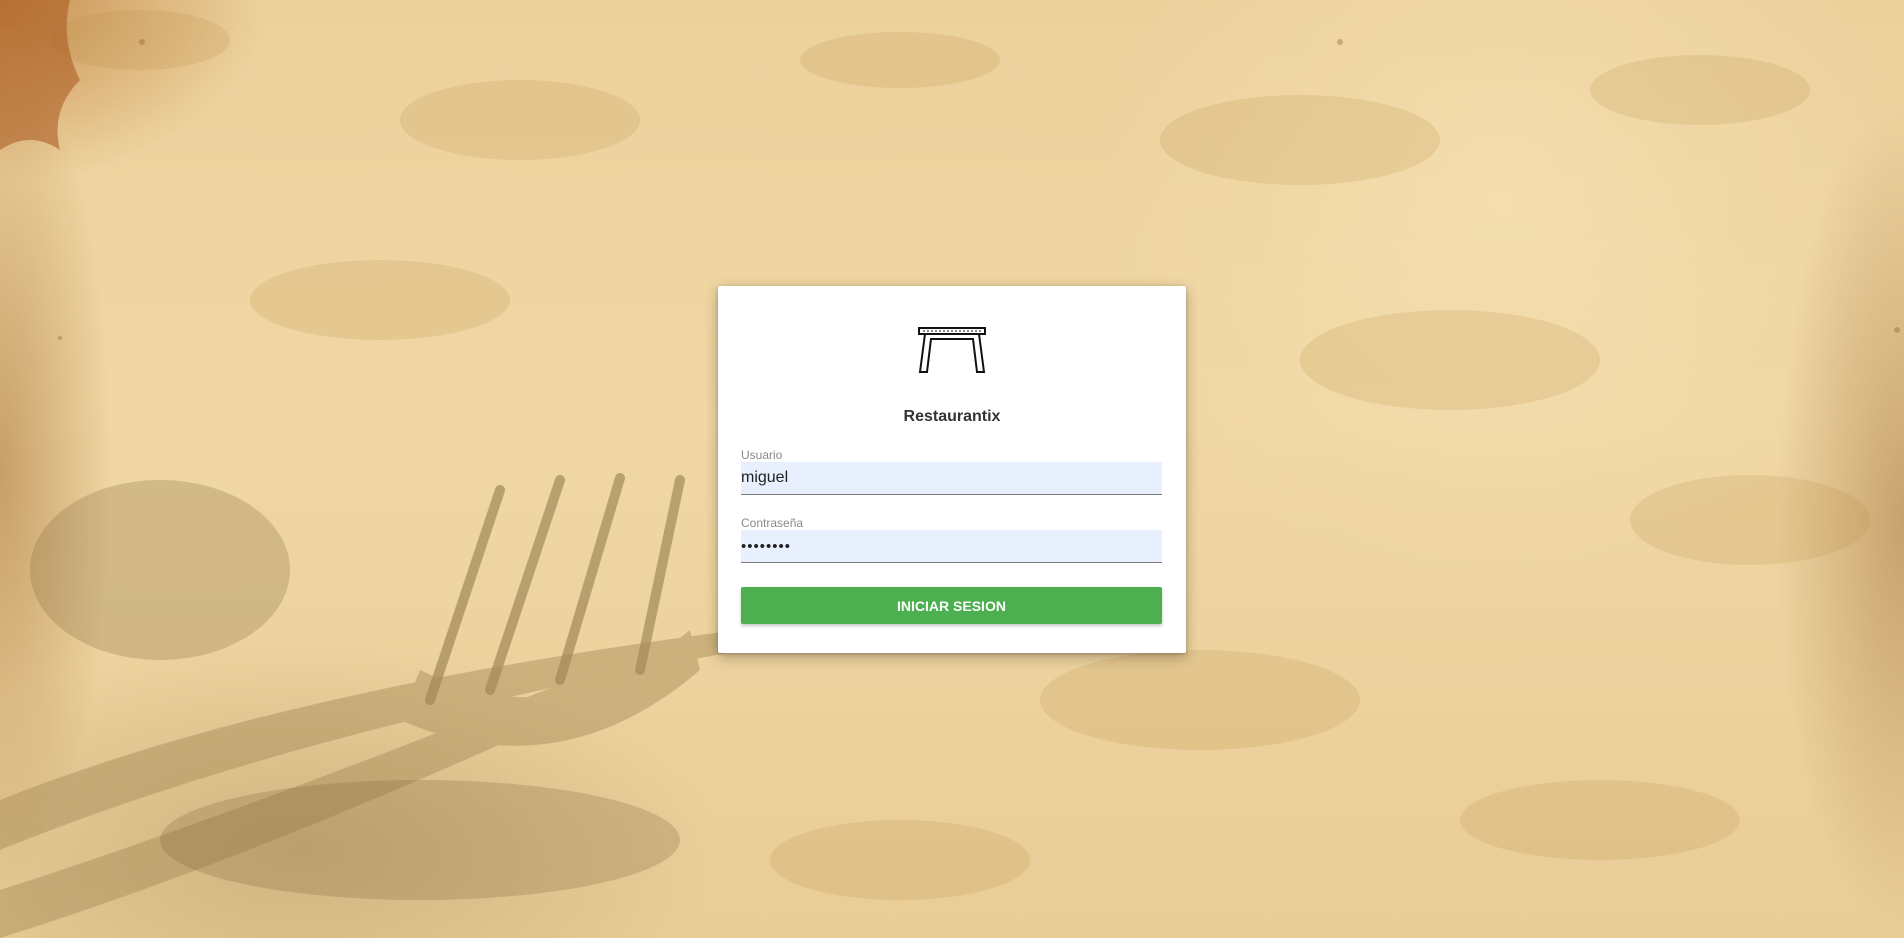 This screenshot has width=1904, height=938. I want to click on username-input, so click(951, 478).